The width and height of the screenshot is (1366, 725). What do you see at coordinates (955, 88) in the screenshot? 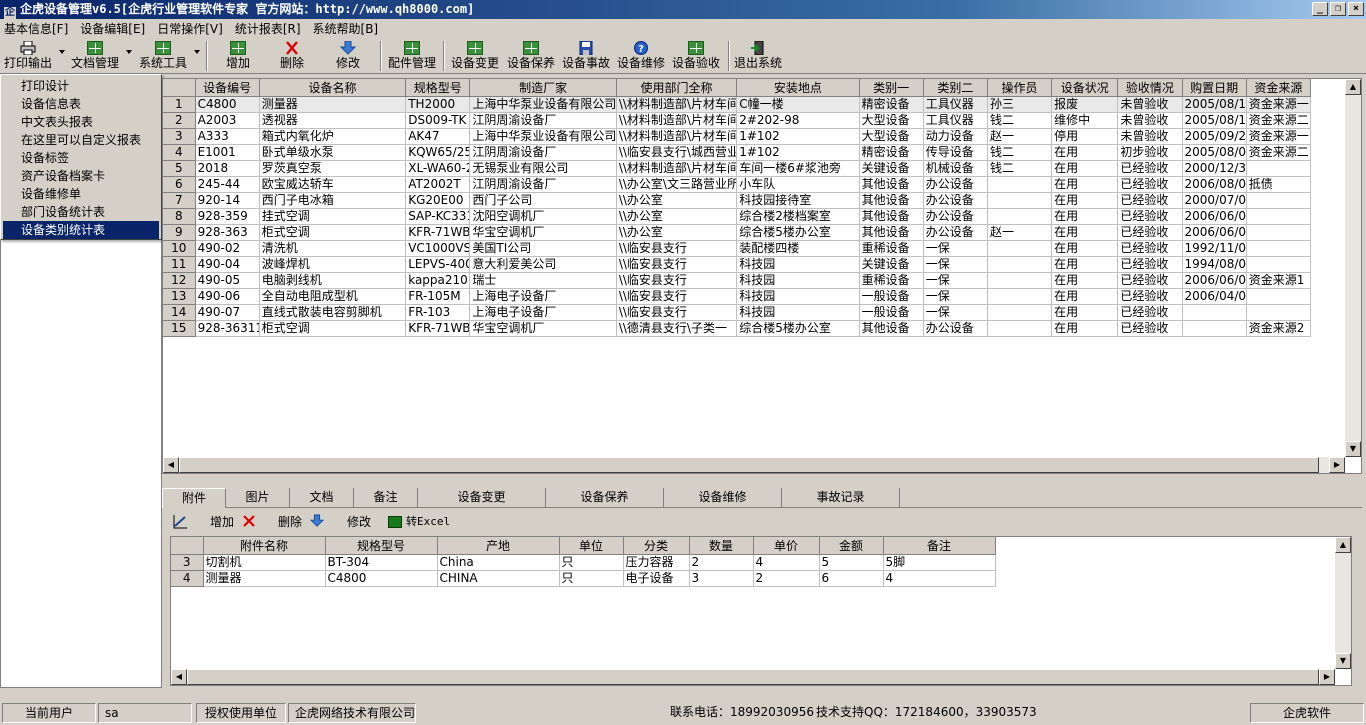
I see `column-header: 类别二` at bounding box center [955, 88].